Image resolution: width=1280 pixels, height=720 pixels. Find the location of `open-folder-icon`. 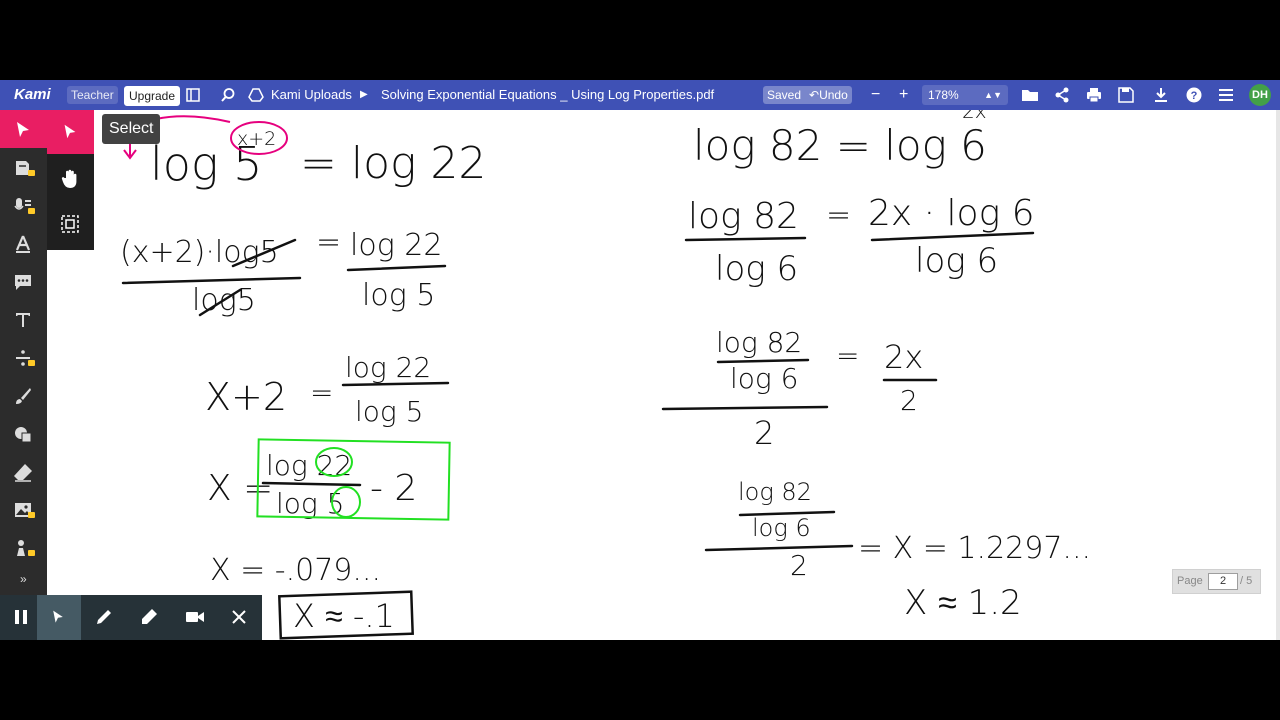

open-folder-icon is located at coordinates (1030, 95).